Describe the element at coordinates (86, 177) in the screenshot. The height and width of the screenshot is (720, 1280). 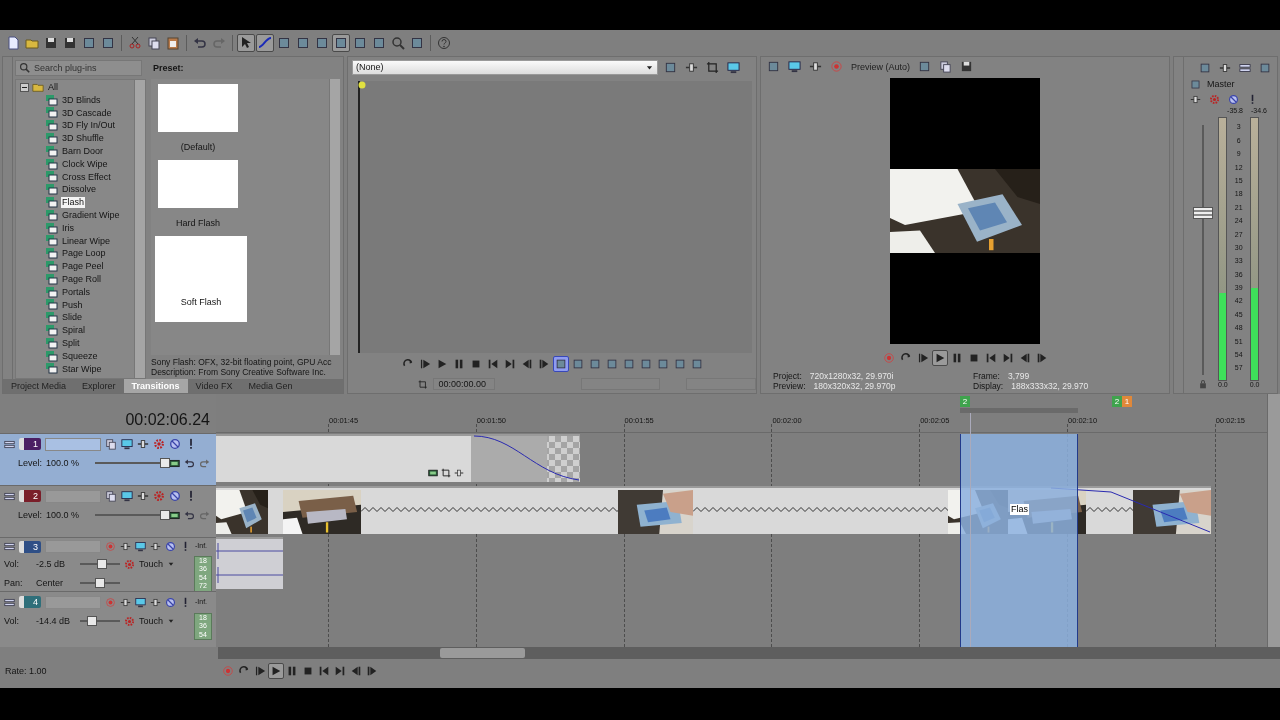
I see `tree-item: Cross Effect` at that location.